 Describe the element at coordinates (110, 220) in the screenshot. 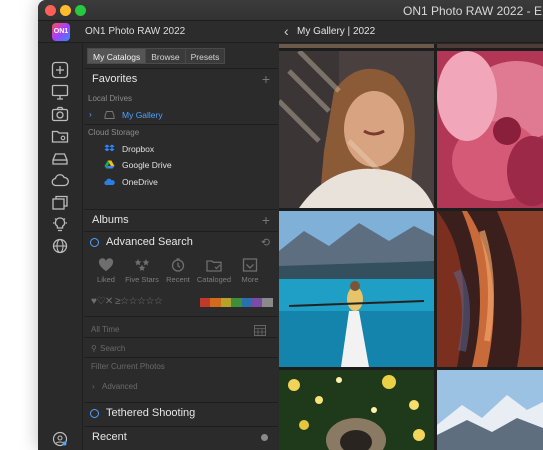

I see `albums-title: Albums` at that location.